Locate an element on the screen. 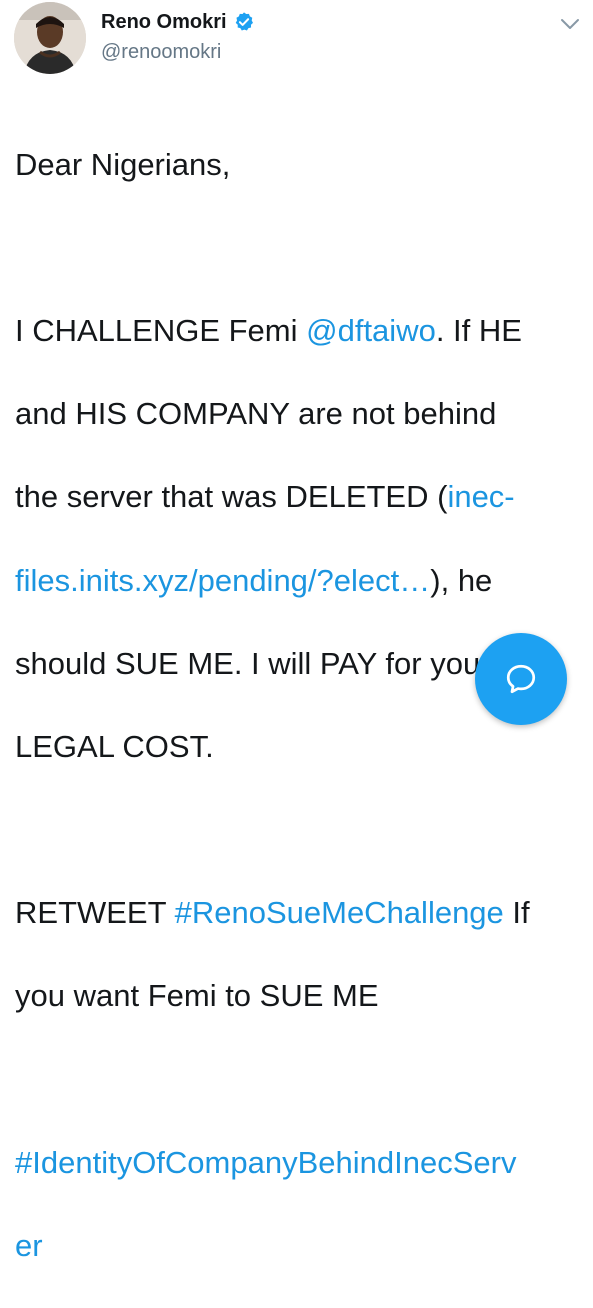  tweet-line: you want Femi to SUE ME is located at coordinates (300, 996).